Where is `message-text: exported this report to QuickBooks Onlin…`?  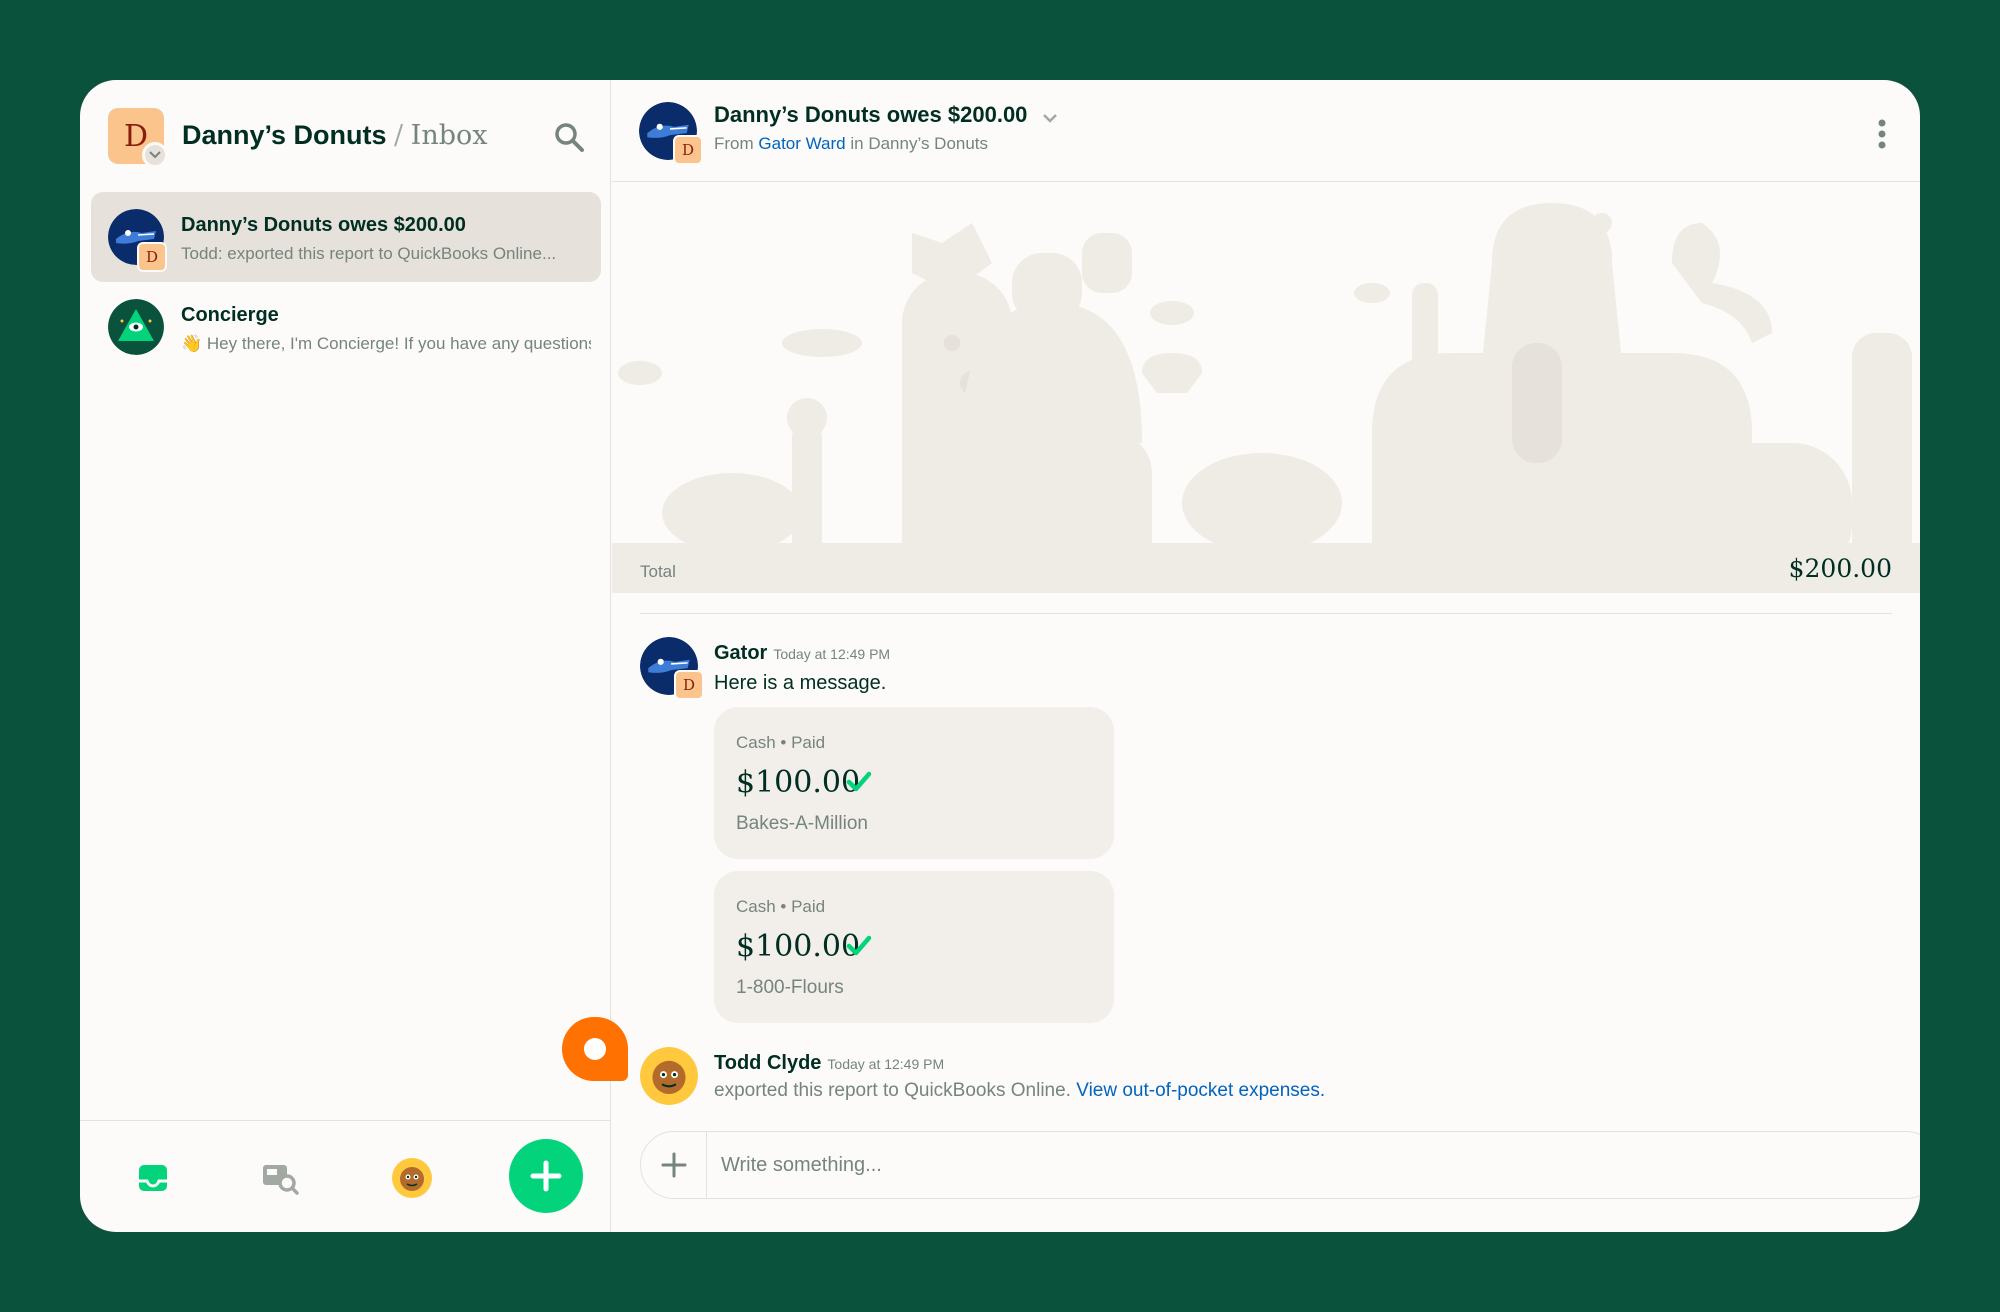 message-text: exported this report to QuickBooks Onlin… is located at coordinates (1019, 1091).